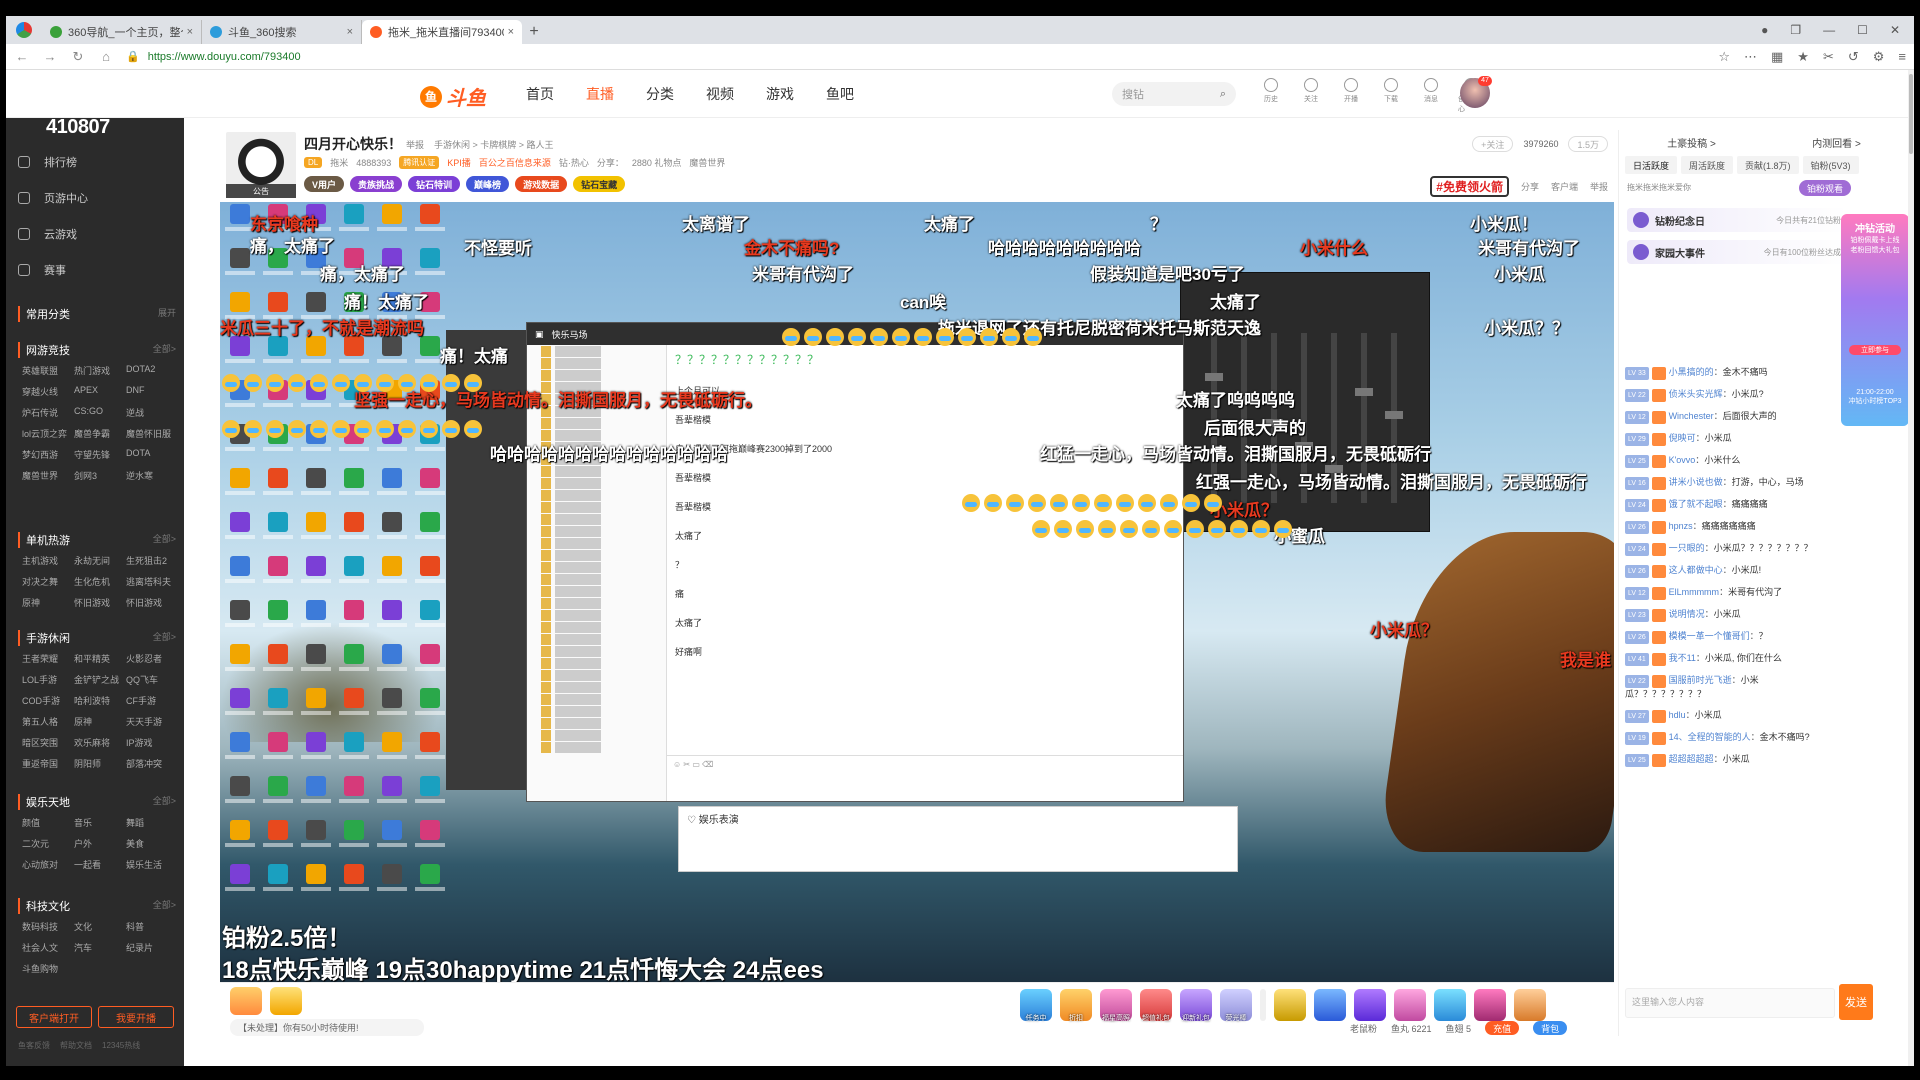 The width and height of the screenshot is (1920, 1080). Describe the element at coordinates (100, 763) in the screenshot. I see `category-link: 阴阳师` at that location.